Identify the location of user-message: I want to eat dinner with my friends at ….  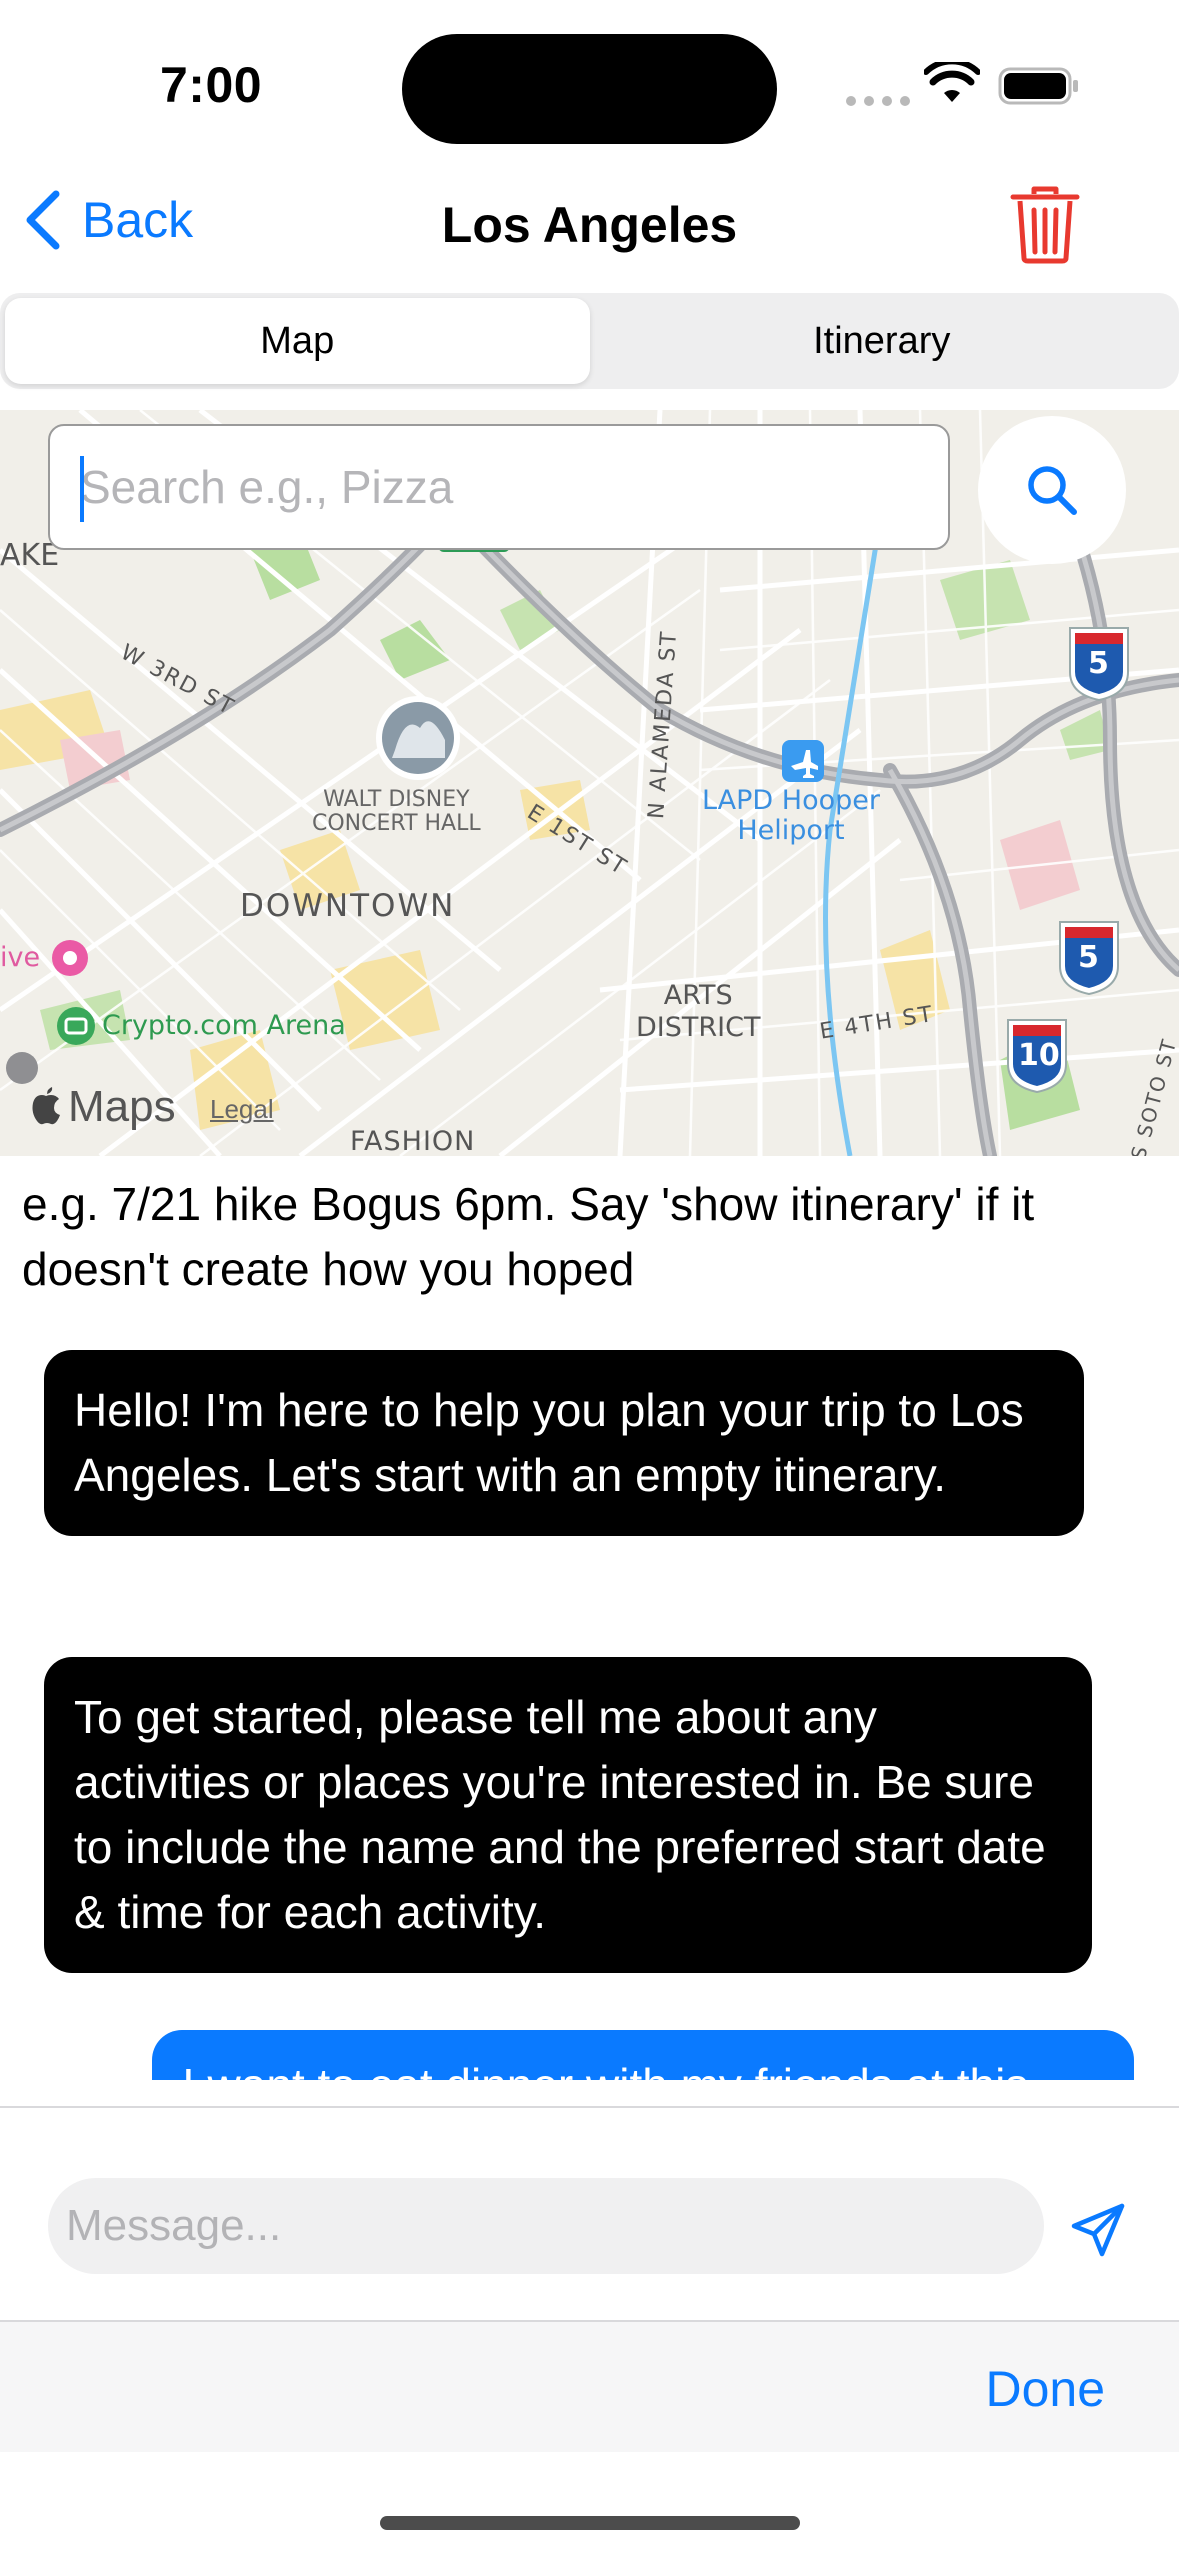
(643, 2055).